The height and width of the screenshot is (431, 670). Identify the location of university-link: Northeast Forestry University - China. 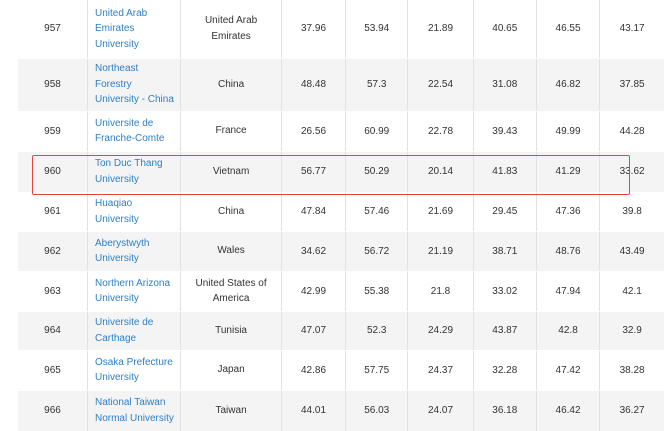
(137, 84).